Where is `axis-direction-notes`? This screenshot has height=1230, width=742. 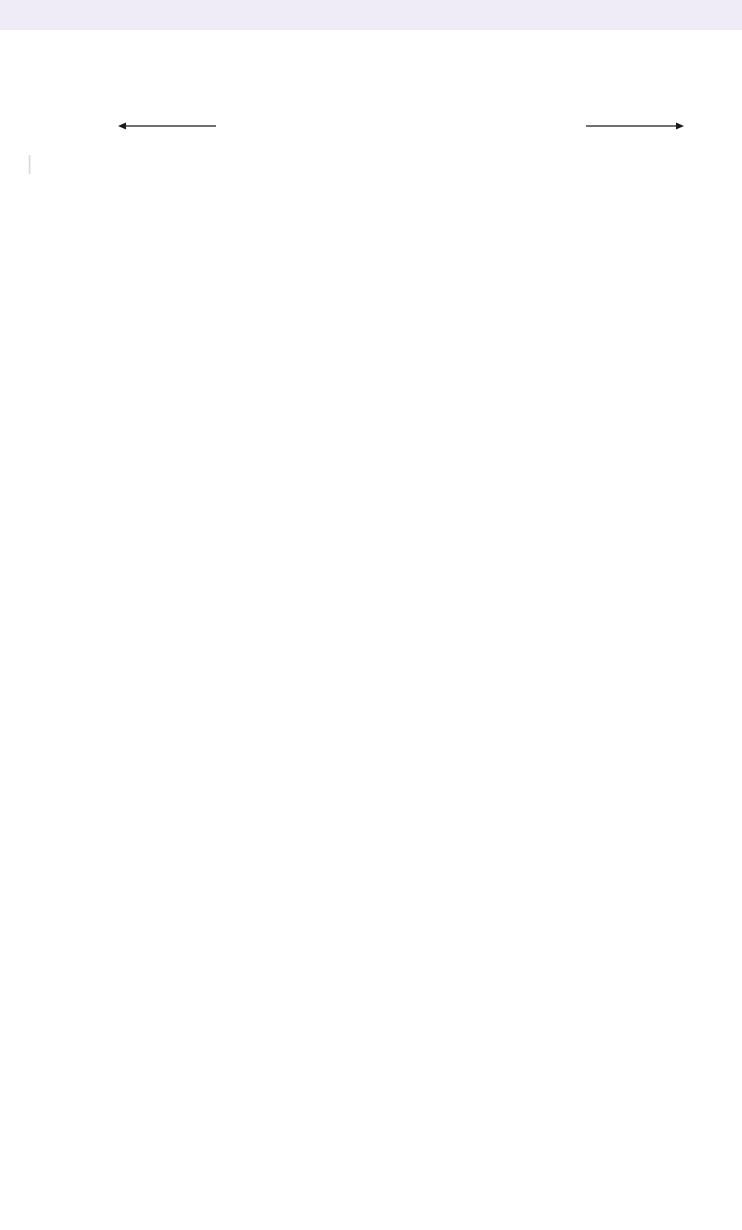 axis-direction-notes is located at coordinates (371, 119).